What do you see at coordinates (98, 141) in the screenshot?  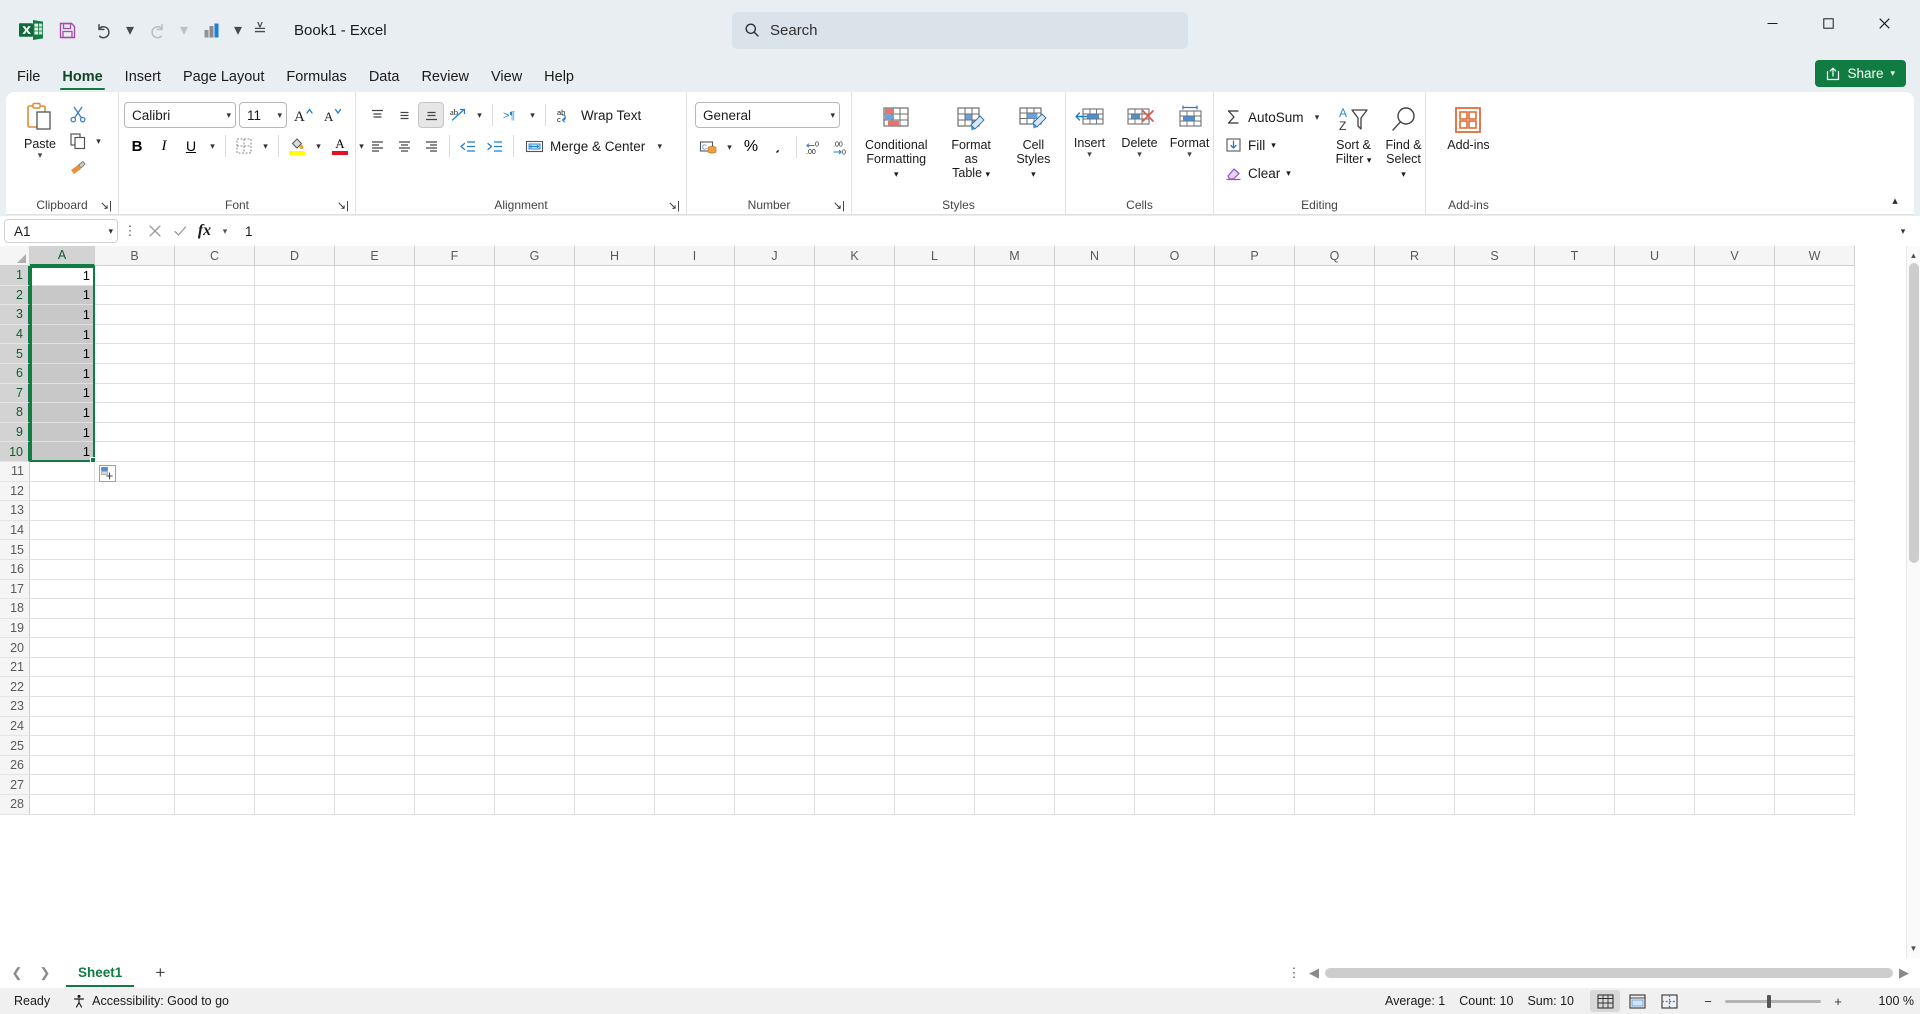 I see `copy-caret-icon: ▾` at bounding box center [98, 141].